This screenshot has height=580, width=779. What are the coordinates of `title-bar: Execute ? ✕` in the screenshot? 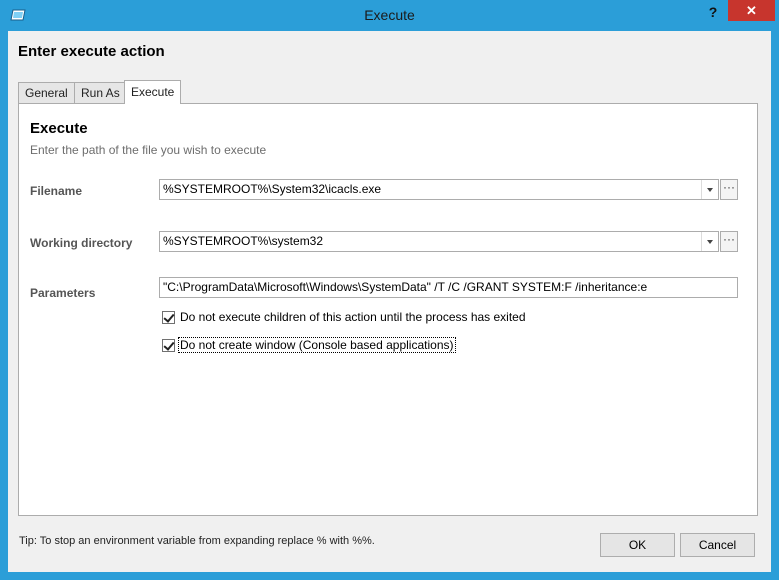 It's located at (389, 15).